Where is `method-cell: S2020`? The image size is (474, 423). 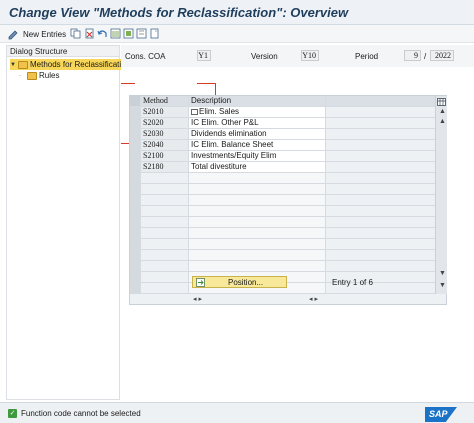 method-cell: S2020 is located at coordinates (165, 123).